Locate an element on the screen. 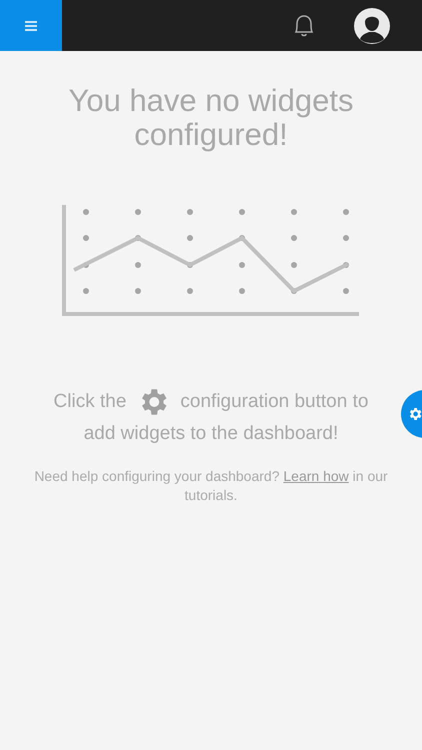  bell-icon is located at coordinates (304, 25).